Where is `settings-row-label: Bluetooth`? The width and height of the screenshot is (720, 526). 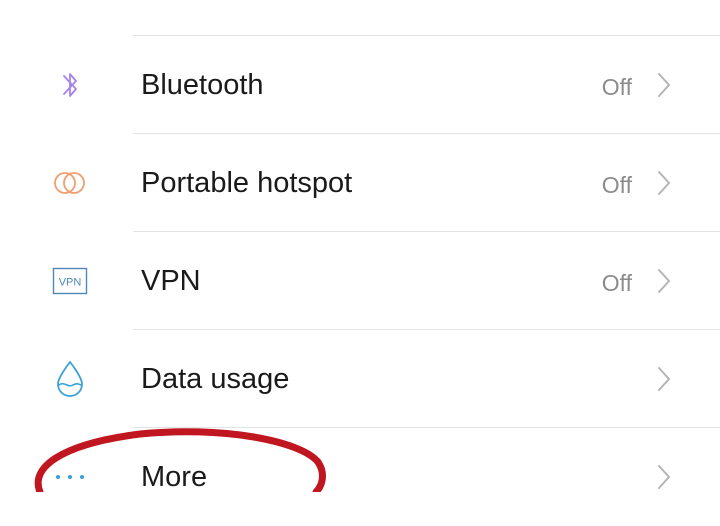 settings-row-label: Bluetooth is located at coordinates (202, 85).